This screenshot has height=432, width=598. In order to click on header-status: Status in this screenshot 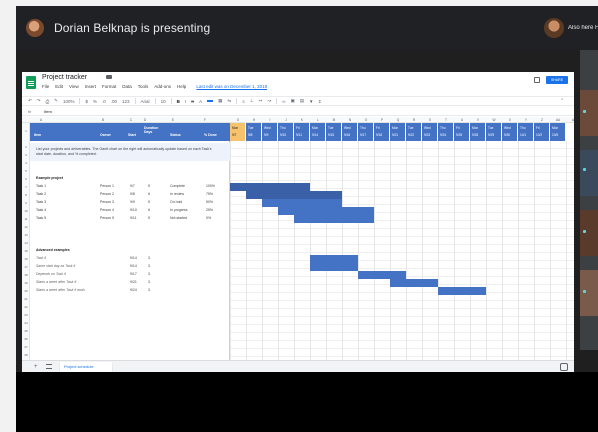, I will do `click(175, 135)`.